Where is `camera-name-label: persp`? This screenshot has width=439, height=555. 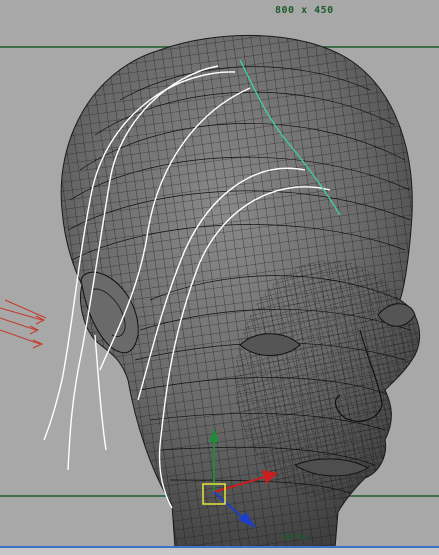 camera-name-label: persp is located at coordinates (295, 536).